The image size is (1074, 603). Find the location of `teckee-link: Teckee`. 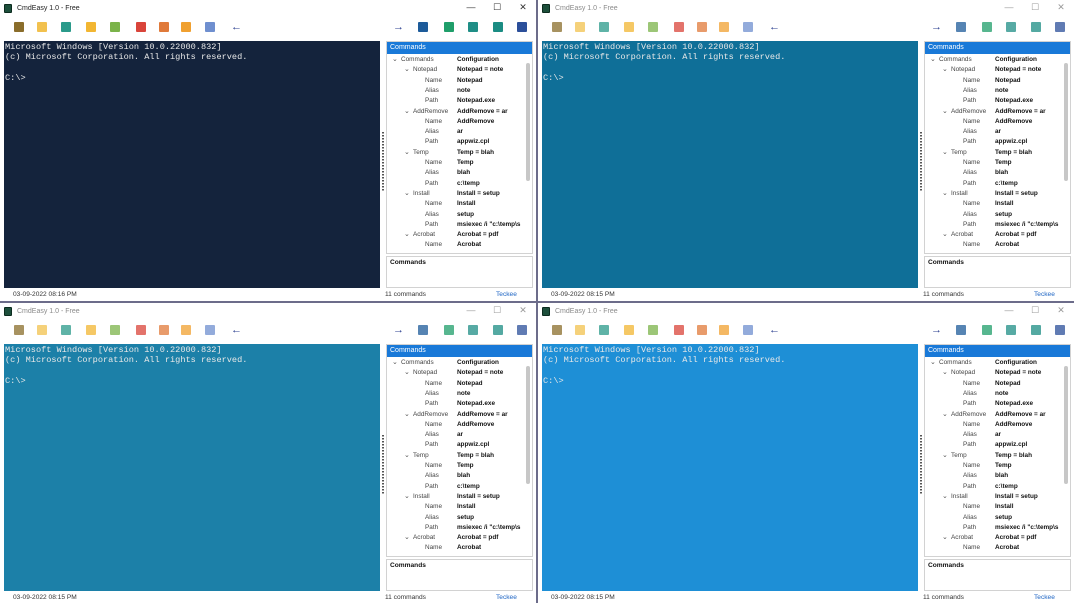

teckee-link: Teckee is located at coordinates (506, 295).